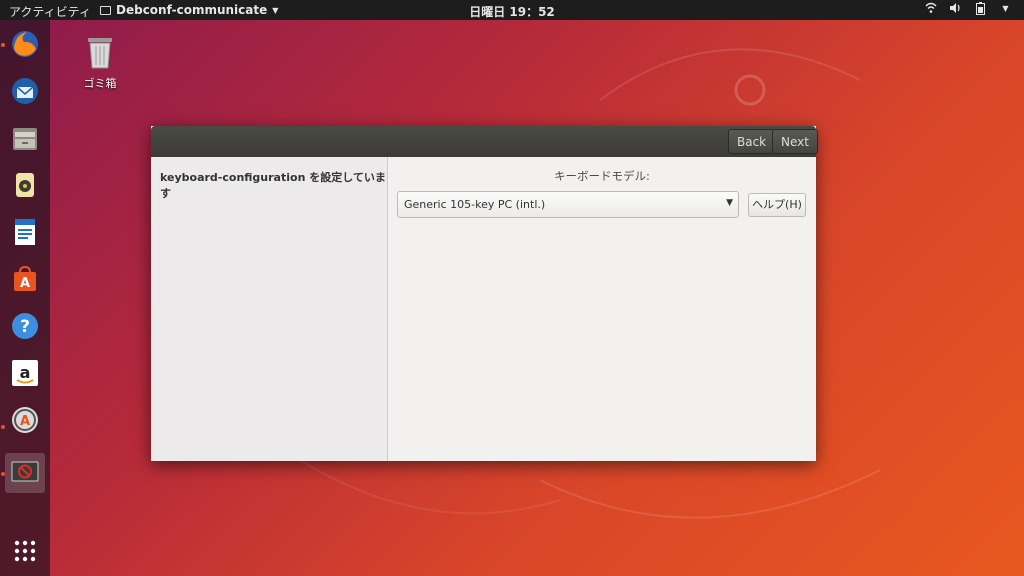 This screenshot has height=576, width=1024. What do you see at coordinates (568, 204) in the screenshot?
I see `keyboard-model-select: Generic 105-key PC (intl.) ▼` at bounding box center [568, 204].